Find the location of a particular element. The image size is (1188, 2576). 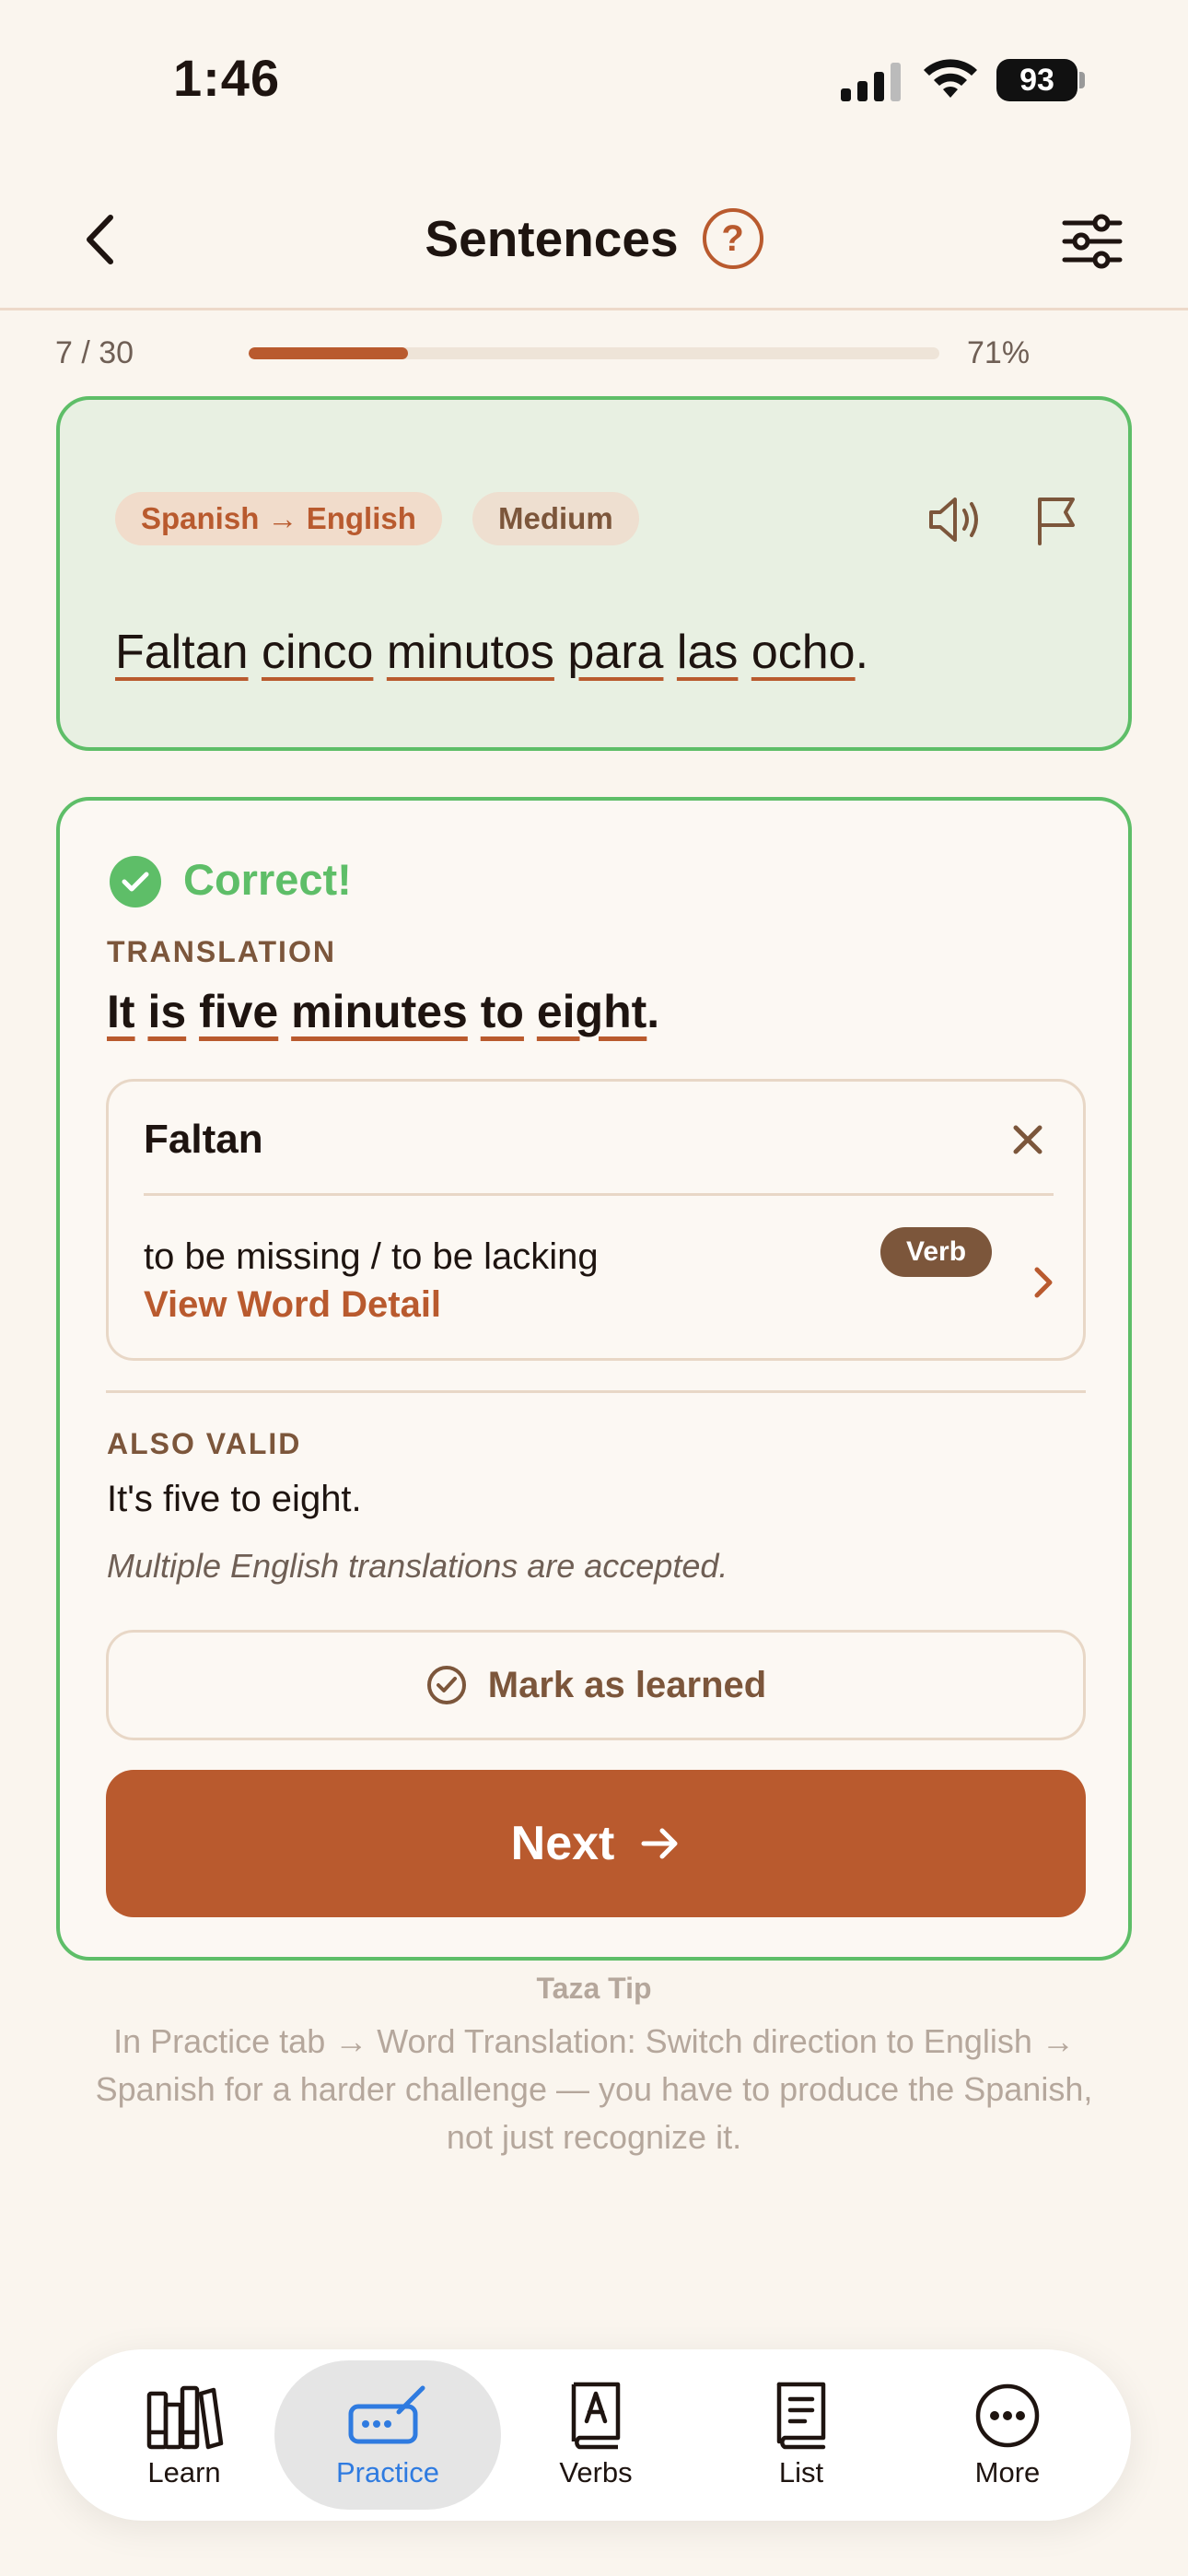

tab-label: Verbs is located at coordinates (596, 2472).